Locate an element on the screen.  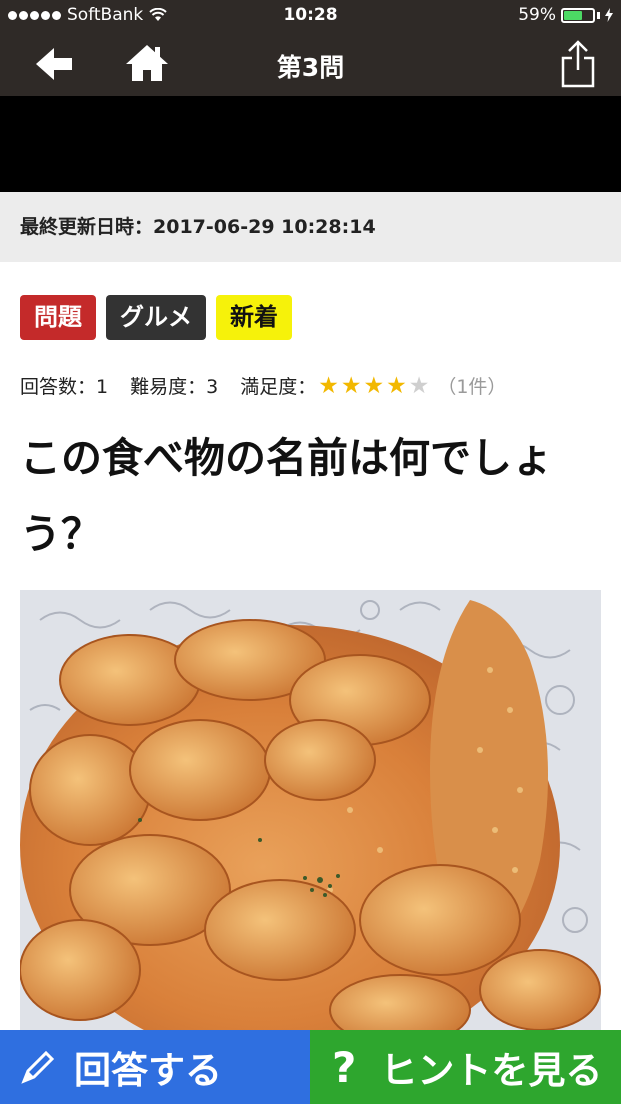
hint-button: ? ヒントを見る is located at coordinates (465, 1067).